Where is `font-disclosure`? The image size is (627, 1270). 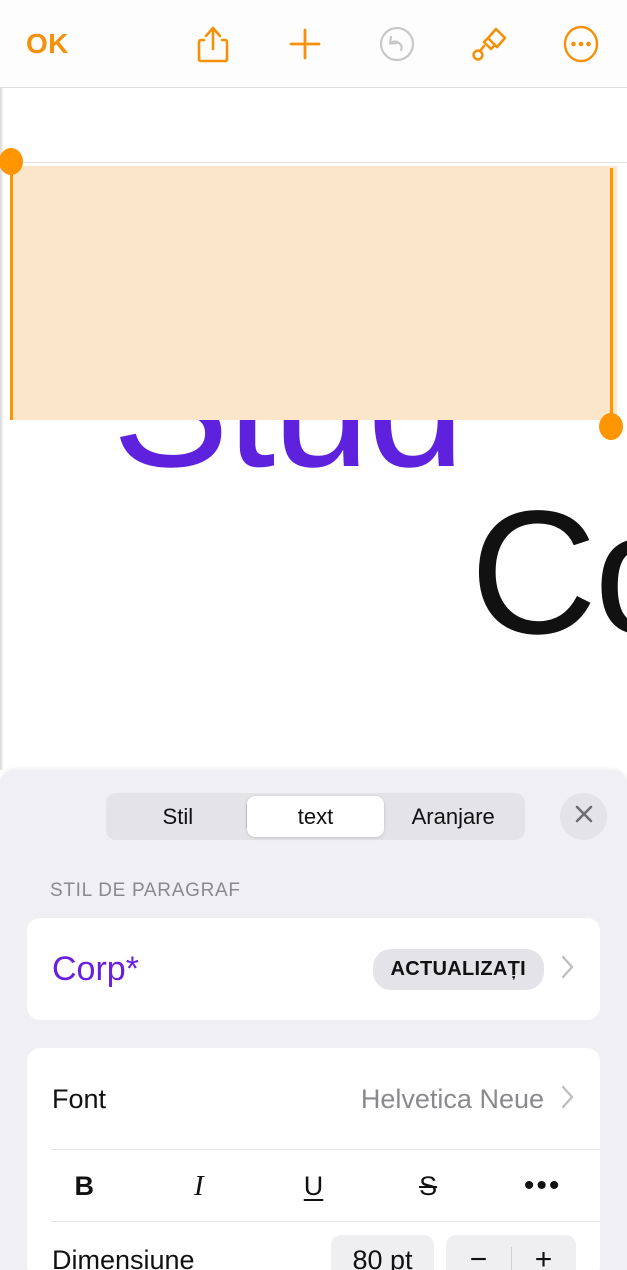
font-disclosure is located at coordinates (568, 1099).